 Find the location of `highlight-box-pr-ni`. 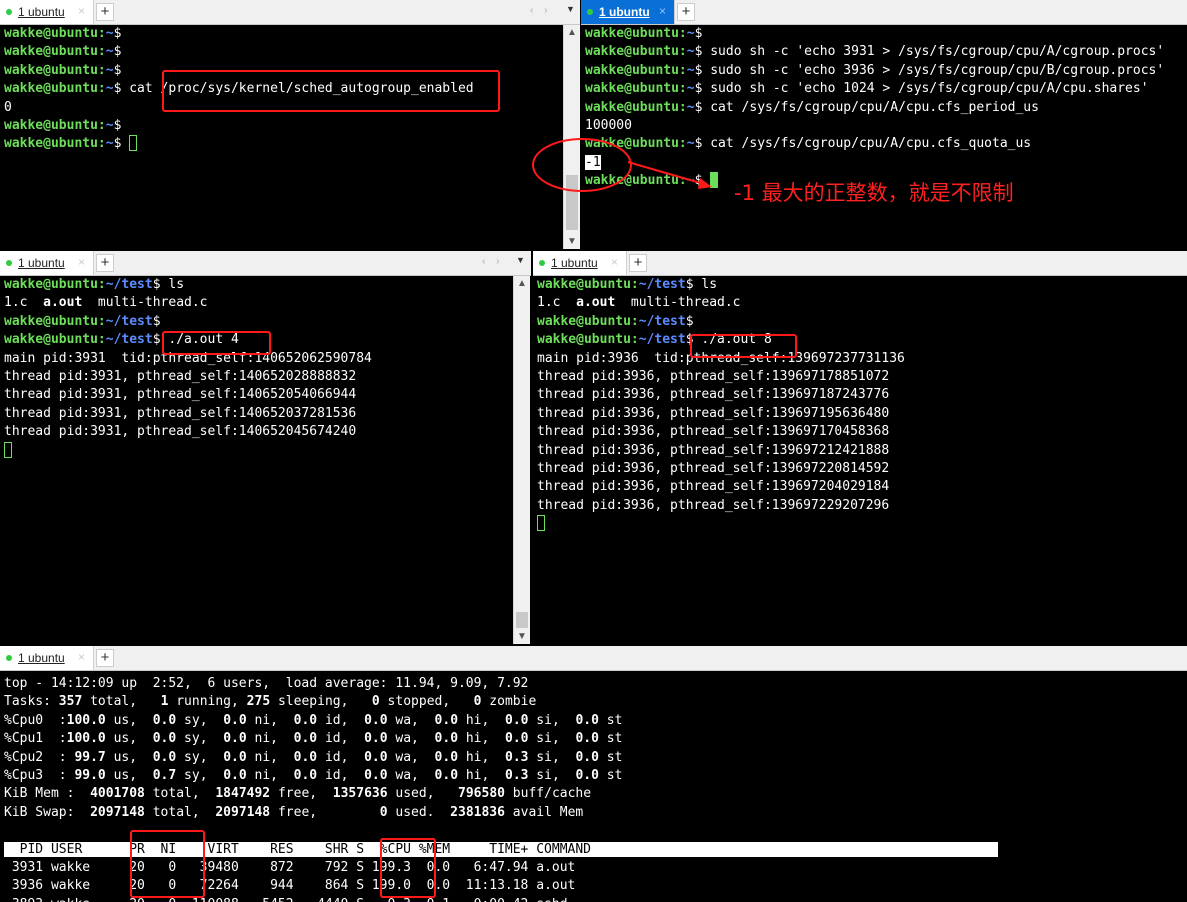

highlight-box-pr-ni is located at coordinates (167, 864).